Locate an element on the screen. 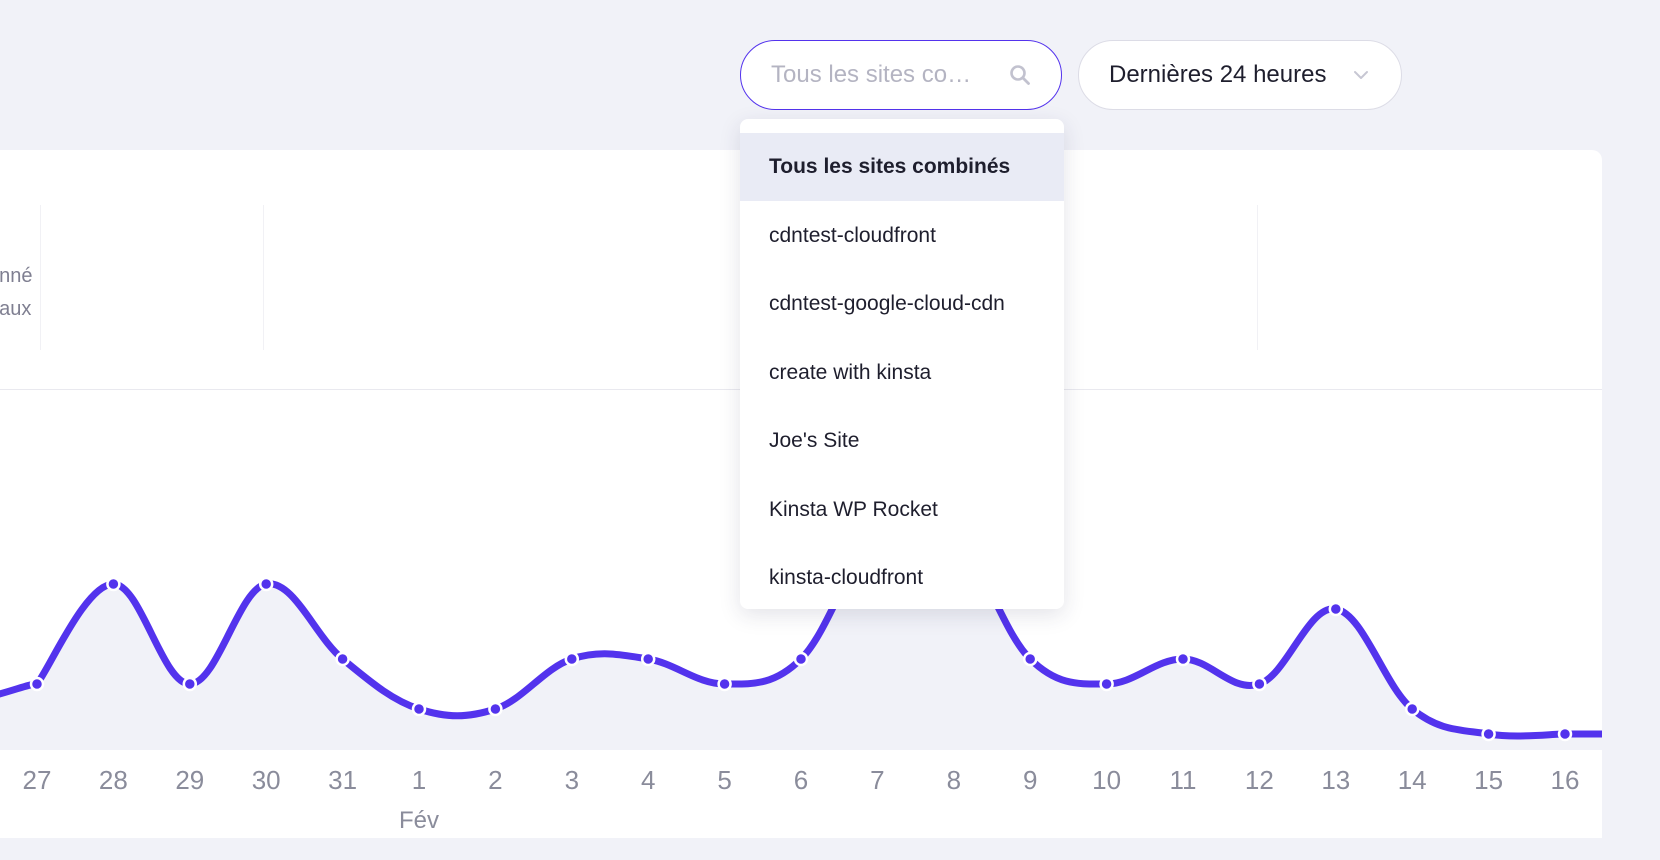 The image size is (1660, 860). site-search-field is located at coordinates (901, 75).